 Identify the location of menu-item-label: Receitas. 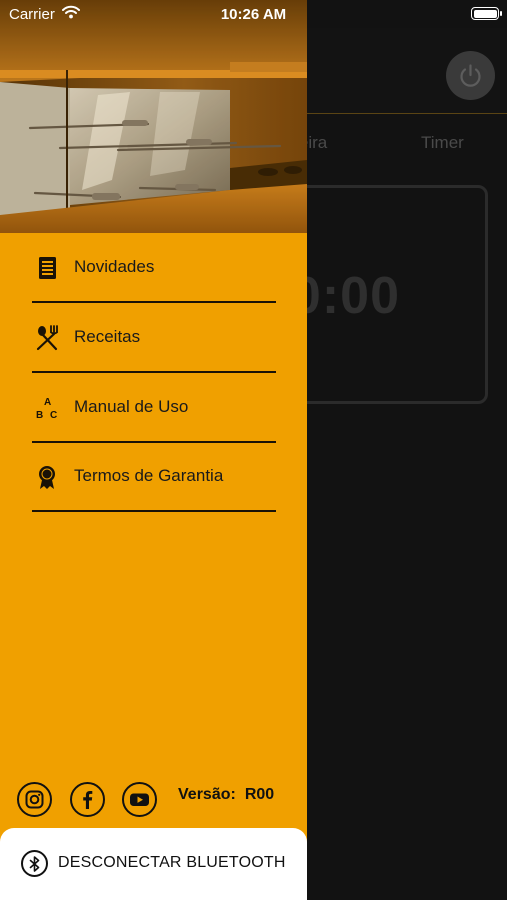
(107, 336).